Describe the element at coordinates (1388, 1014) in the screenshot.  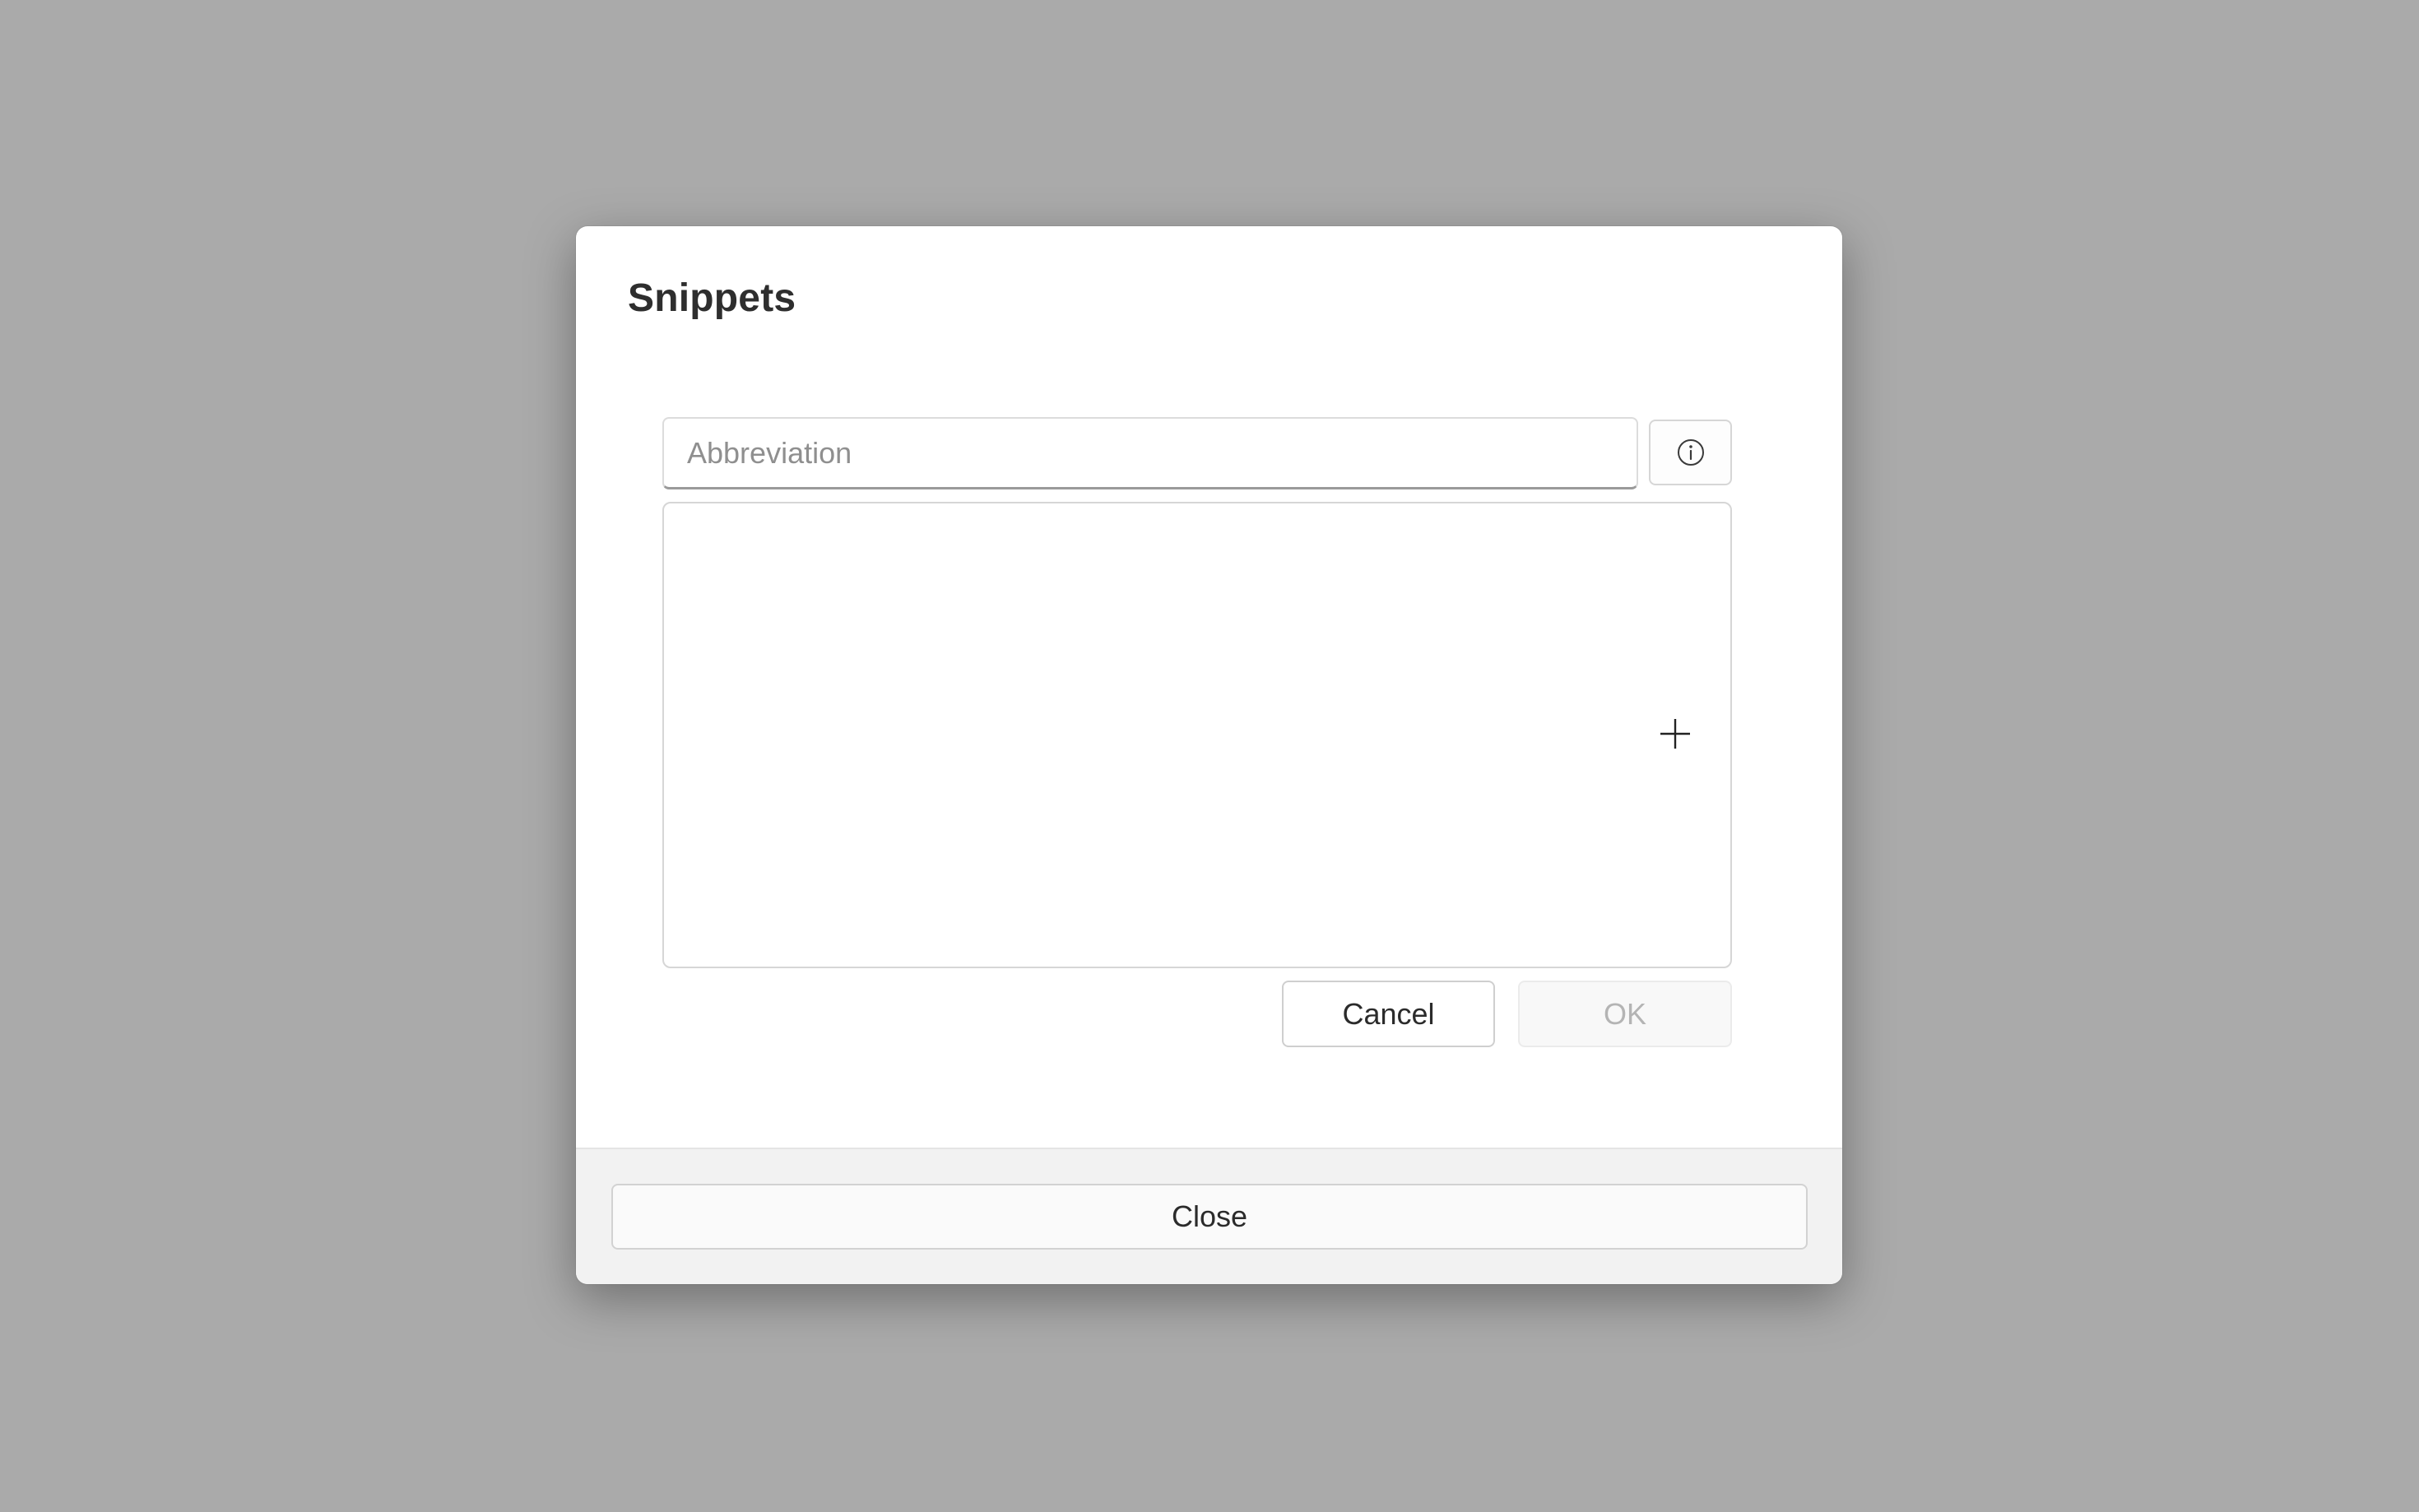
I see `cancel-button: Cancel` at that location.